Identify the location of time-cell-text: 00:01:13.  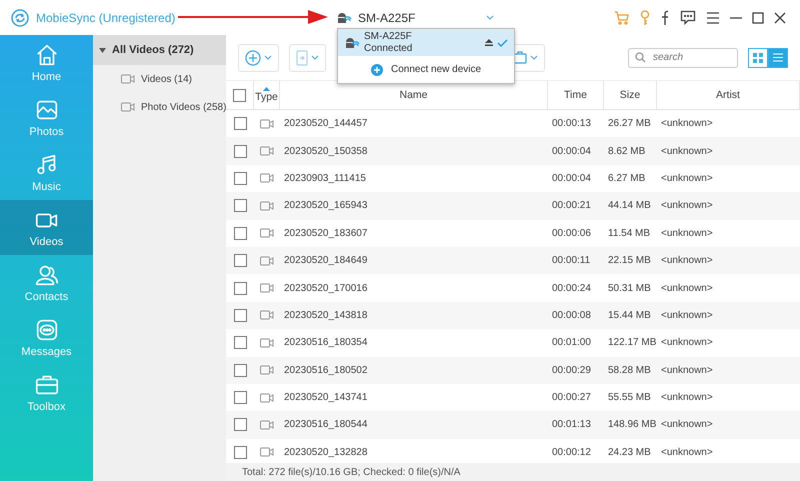
(571, 425).